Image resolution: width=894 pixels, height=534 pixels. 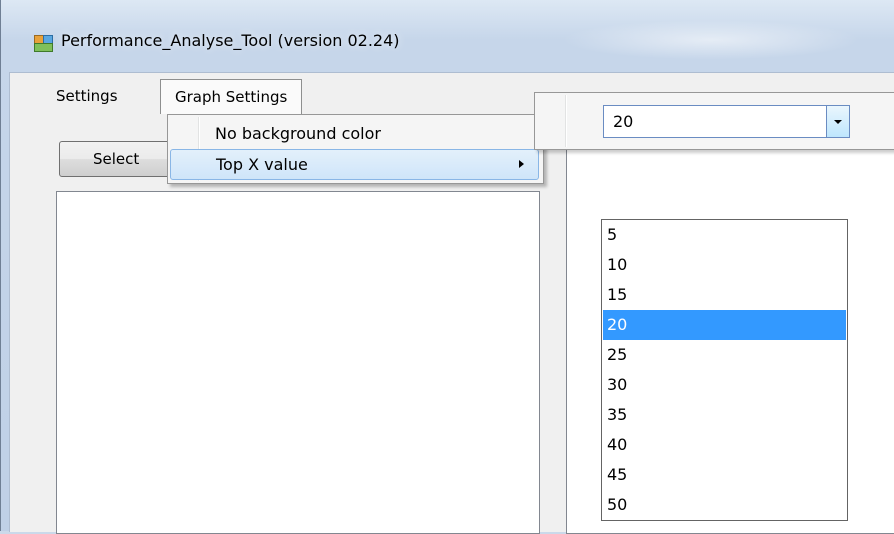 What do you see at coordinates (724, 235) in the screenshot?
I see `list-item-5: 5` at bounding box center [724, 235].